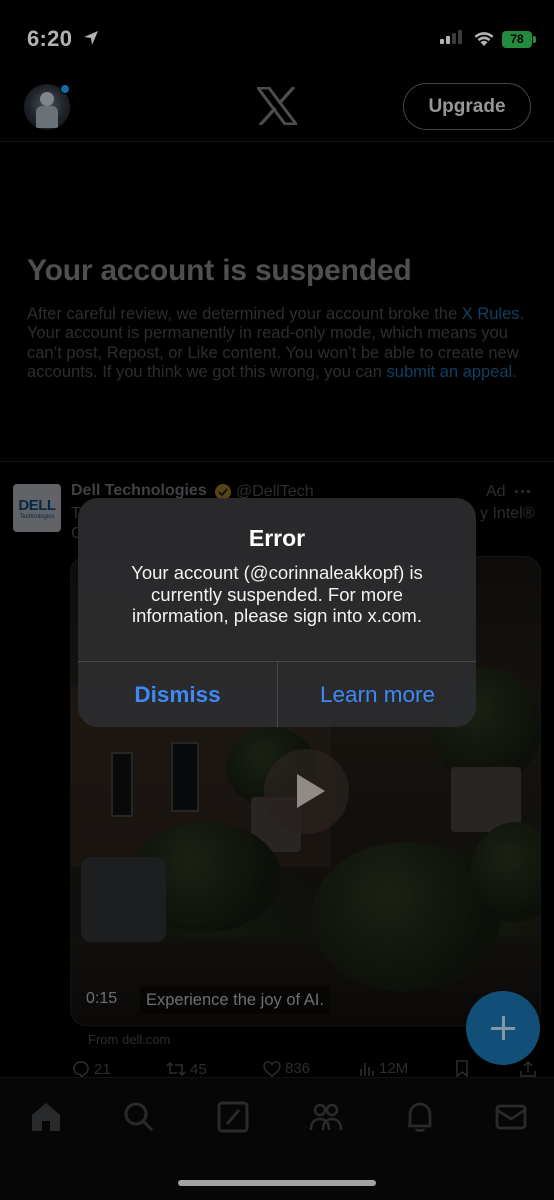  What do you see at coordinates (65, 89) in the screenshot?
I see `notification-dot` at bounding box center [65, 89].